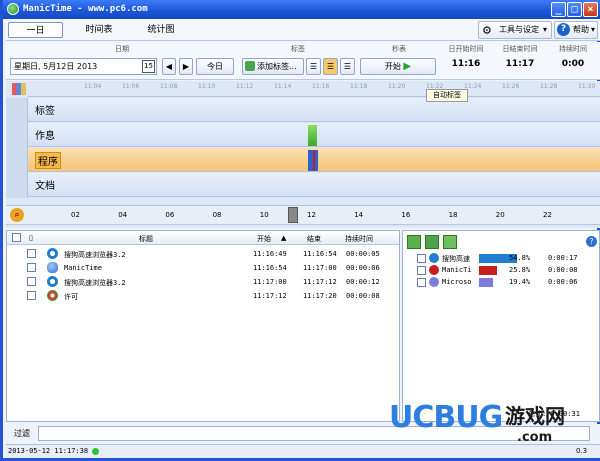 The height and width of the screenshot is (461, 600). Describe the element at coordinates (519, 29) in the screenshot. I see `tools-settings-label: 工具与设定` at that location.